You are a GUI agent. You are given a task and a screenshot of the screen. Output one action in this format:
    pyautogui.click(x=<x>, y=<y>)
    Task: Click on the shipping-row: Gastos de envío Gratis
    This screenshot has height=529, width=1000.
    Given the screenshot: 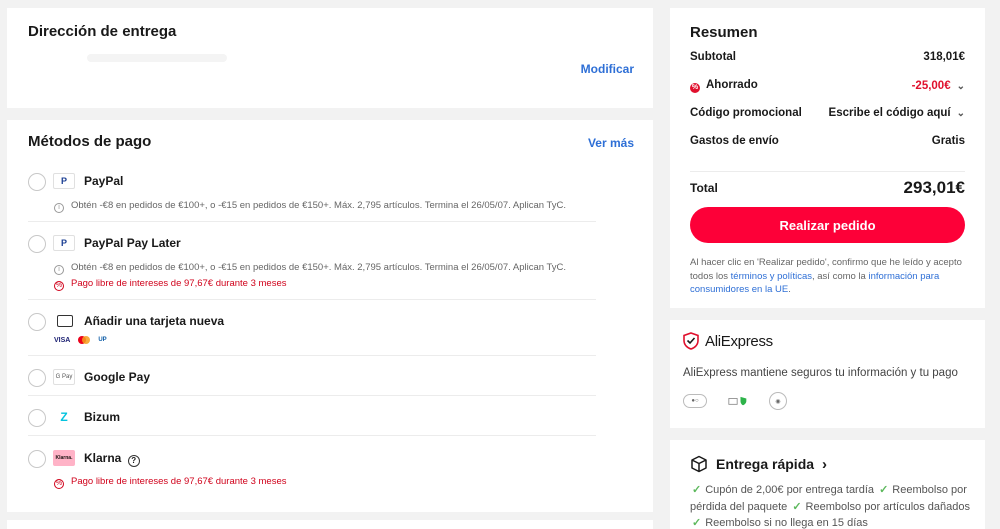 What is the action you would take?
    pyautogui.click(x=827, y=141)
    